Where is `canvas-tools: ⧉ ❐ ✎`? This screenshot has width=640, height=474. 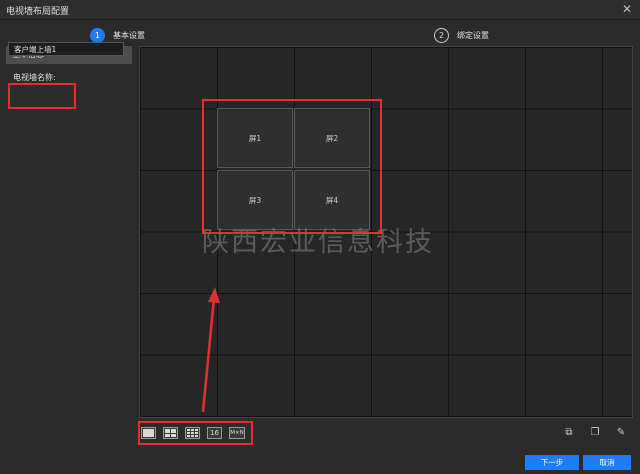 canvas-tools: ⧉ ❐ ✎ is located at coordinates (595, 433).